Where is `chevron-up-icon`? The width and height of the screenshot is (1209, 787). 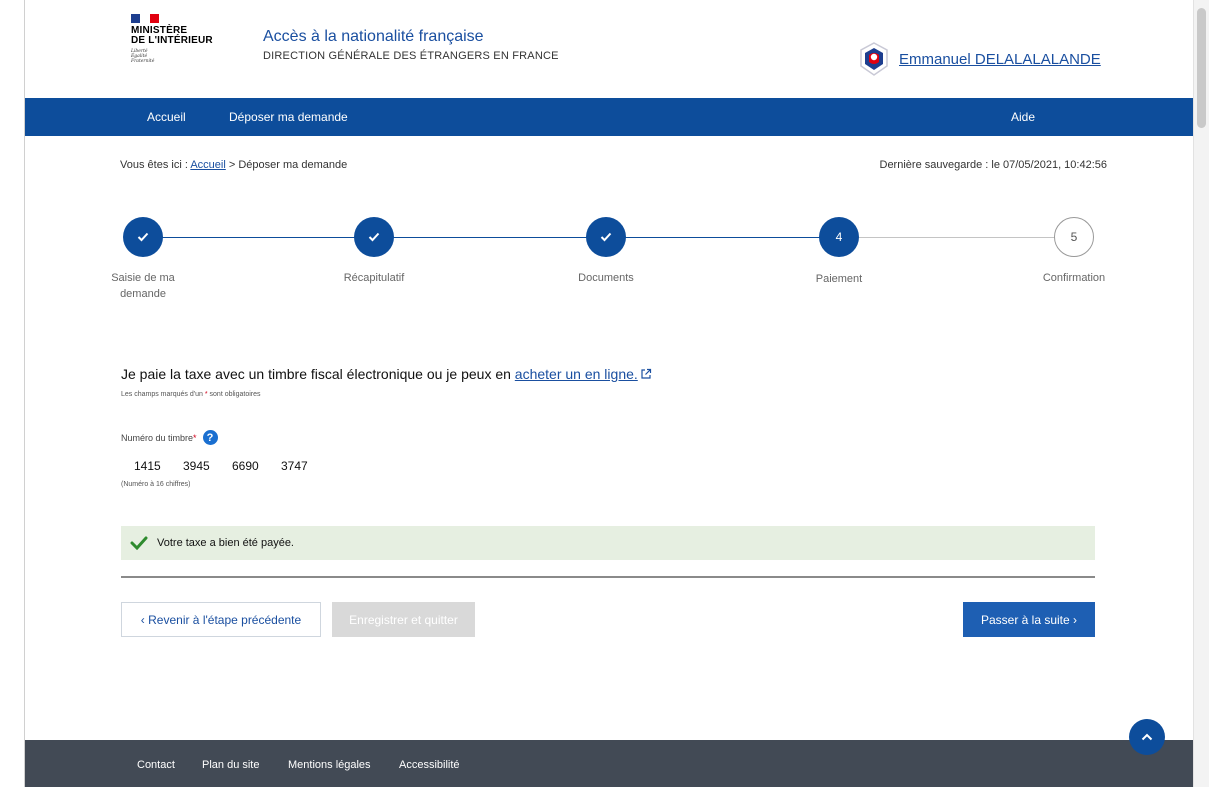 chevron-up-icon is located at coordinates (1147, 737).